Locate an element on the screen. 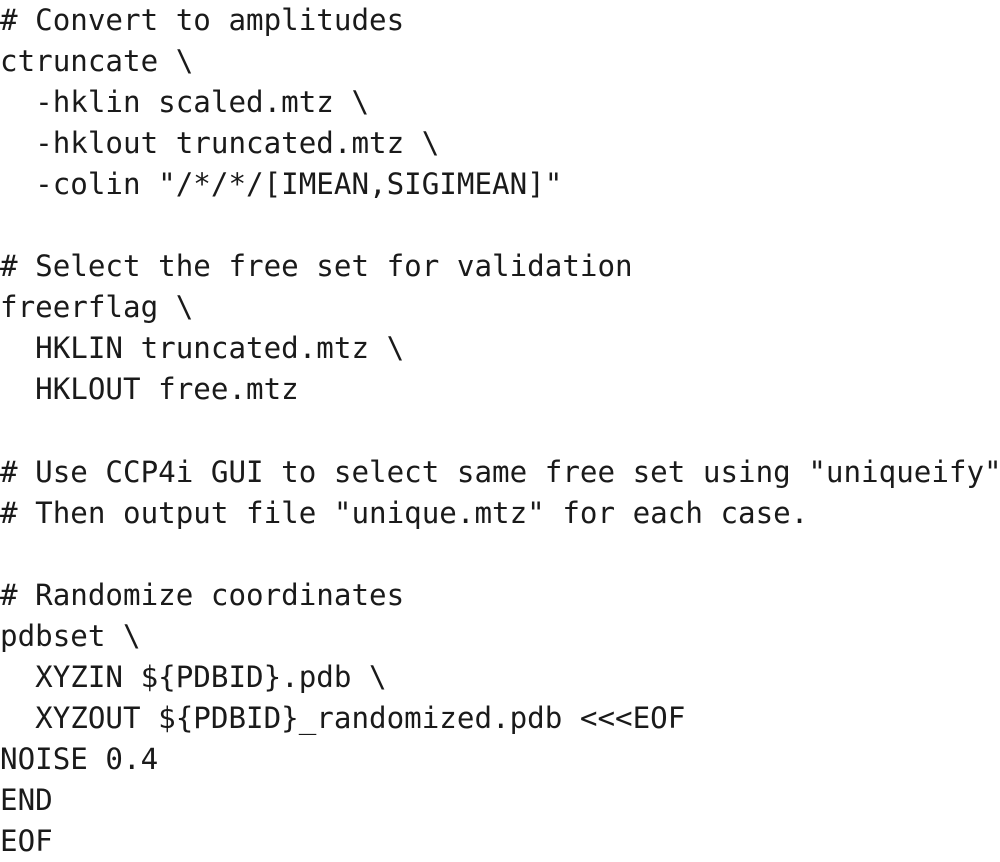 The height and width of the screenshot is (862, 1000). code-line: HKLIN truncated.mtz \ is located at coordinates (202, 348).